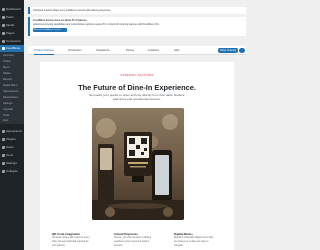 The width and height of the screenshot is (320, 250). Describe the element at coordinates (12, 121) in the screenshot. I see `submenu-item: Help` at that location.